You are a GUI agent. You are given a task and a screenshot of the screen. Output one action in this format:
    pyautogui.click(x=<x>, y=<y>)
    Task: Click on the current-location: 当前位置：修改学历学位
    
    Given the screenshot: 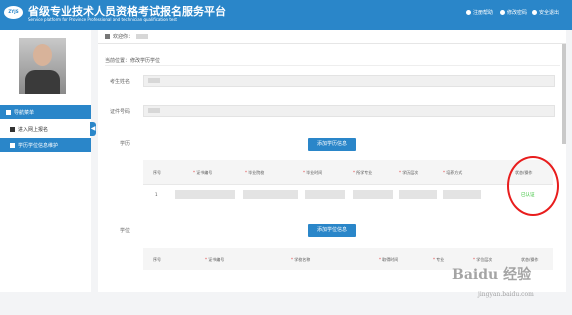 What is the action you would take?
    pyautogui.click(x=133, y=61)
    